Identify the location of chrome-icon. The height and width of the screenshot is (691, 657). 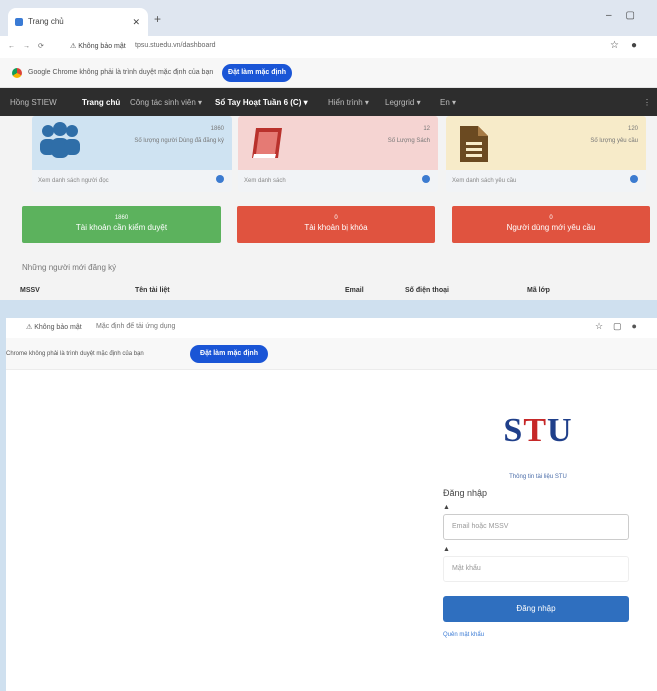
(17, 73).